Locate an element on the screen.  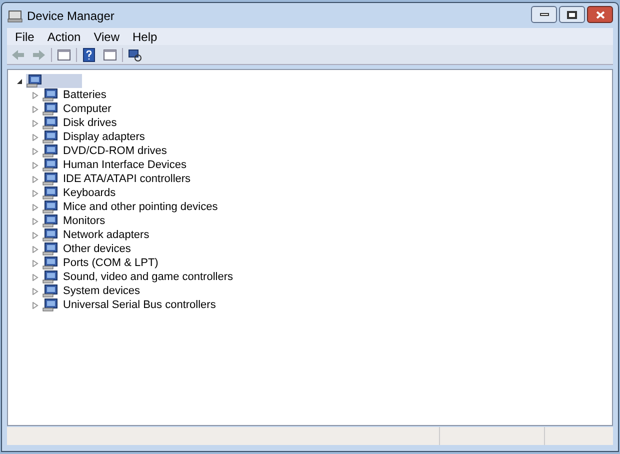
help-icon is located at coordinates (89, 55).